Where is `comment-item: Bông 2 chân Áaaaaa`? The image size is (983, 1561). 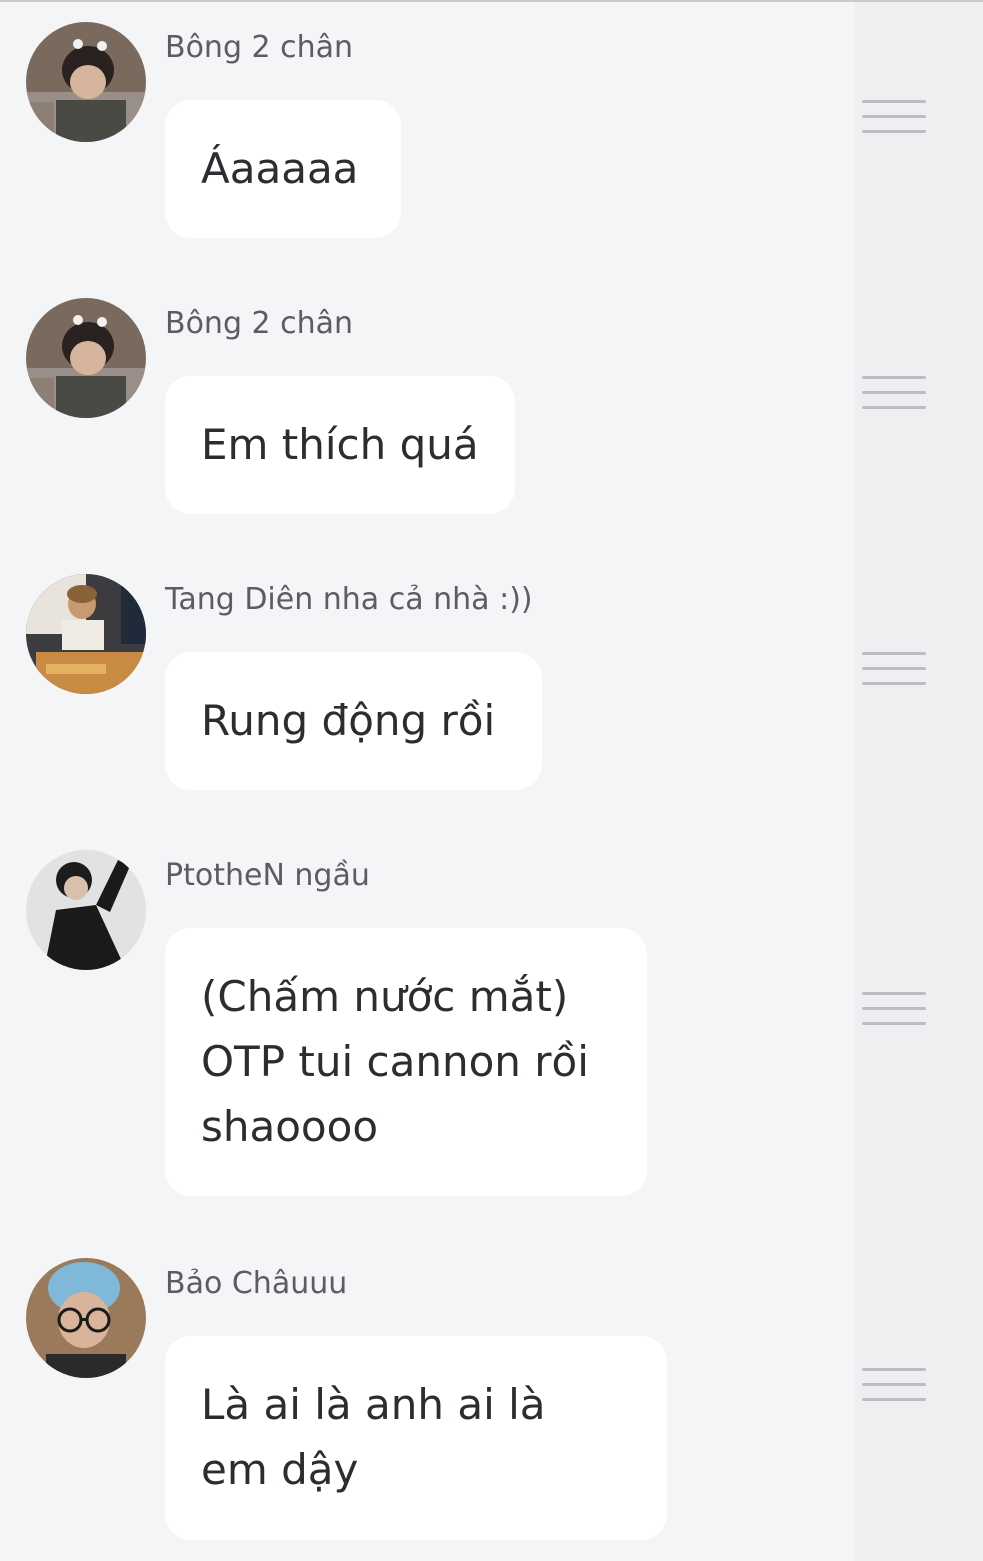
comment-item: Bông 2 chân Áaaaaa is located at coordinates (491, 132).